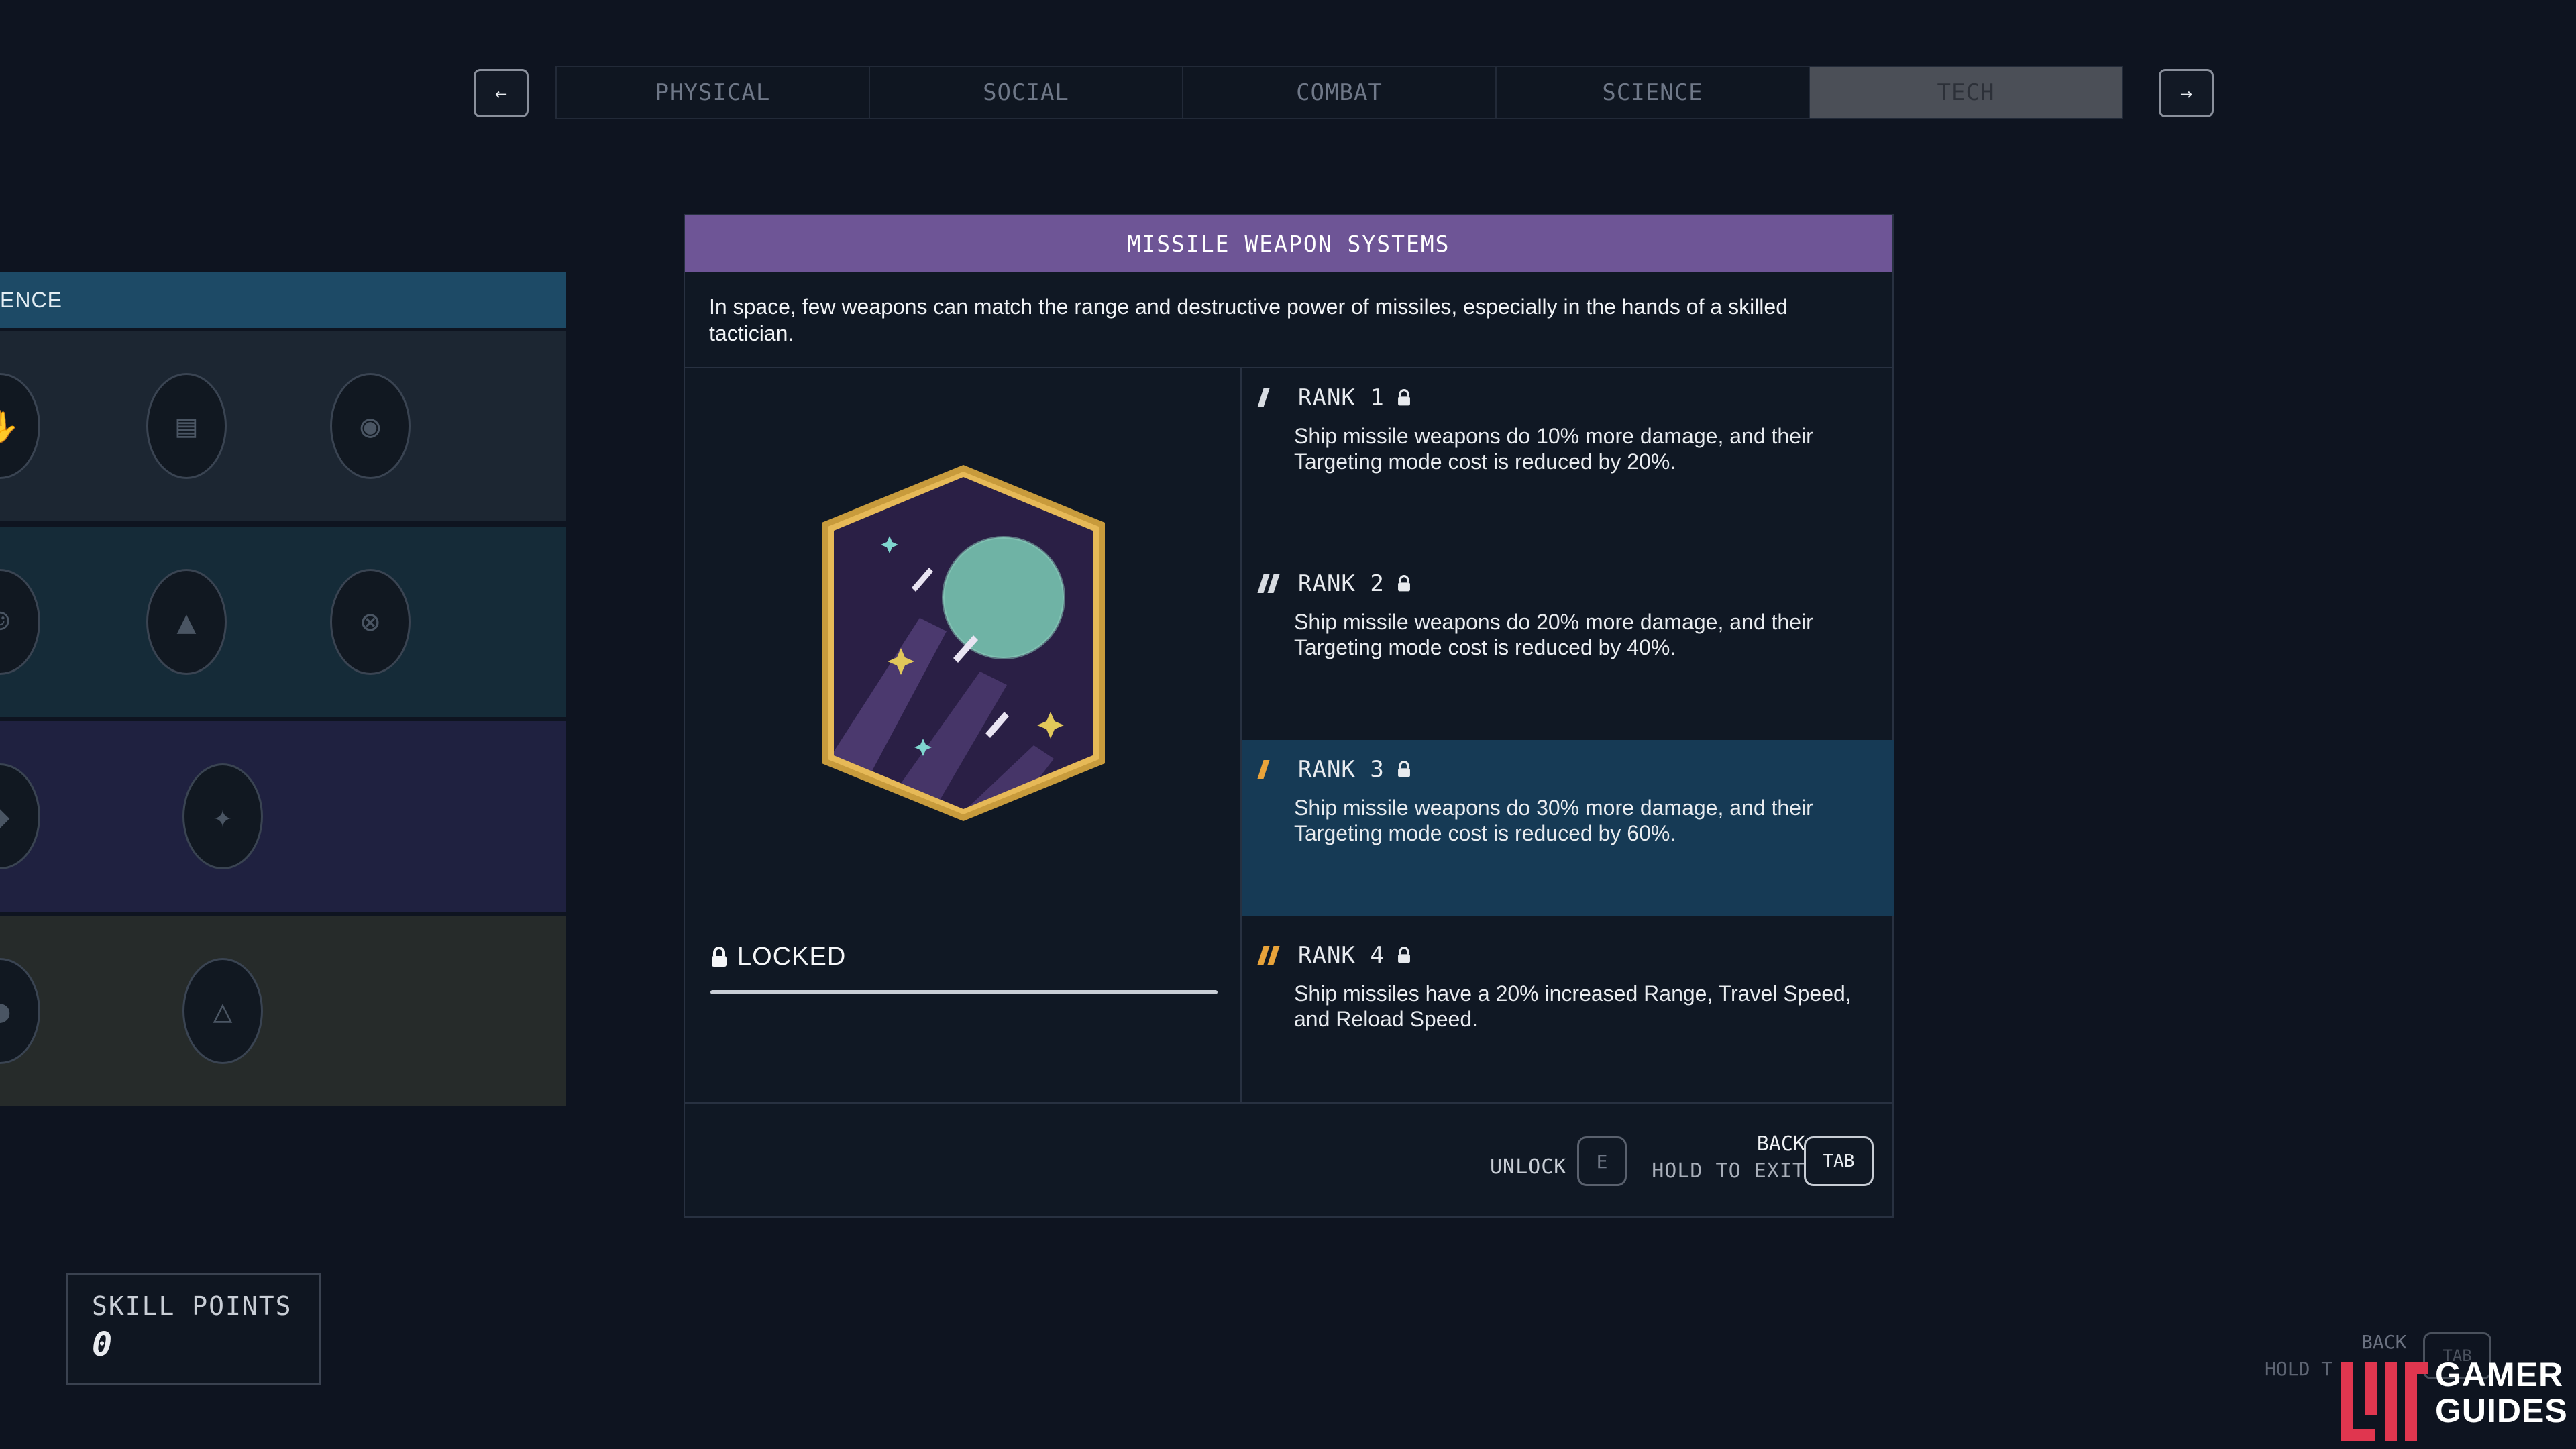 The image size is (2576, 1449). What do you see at coordinates (31, 299) in the screenshot?
I see `skill-tree-header-label: ENCE` at bounding box center [31, 299].